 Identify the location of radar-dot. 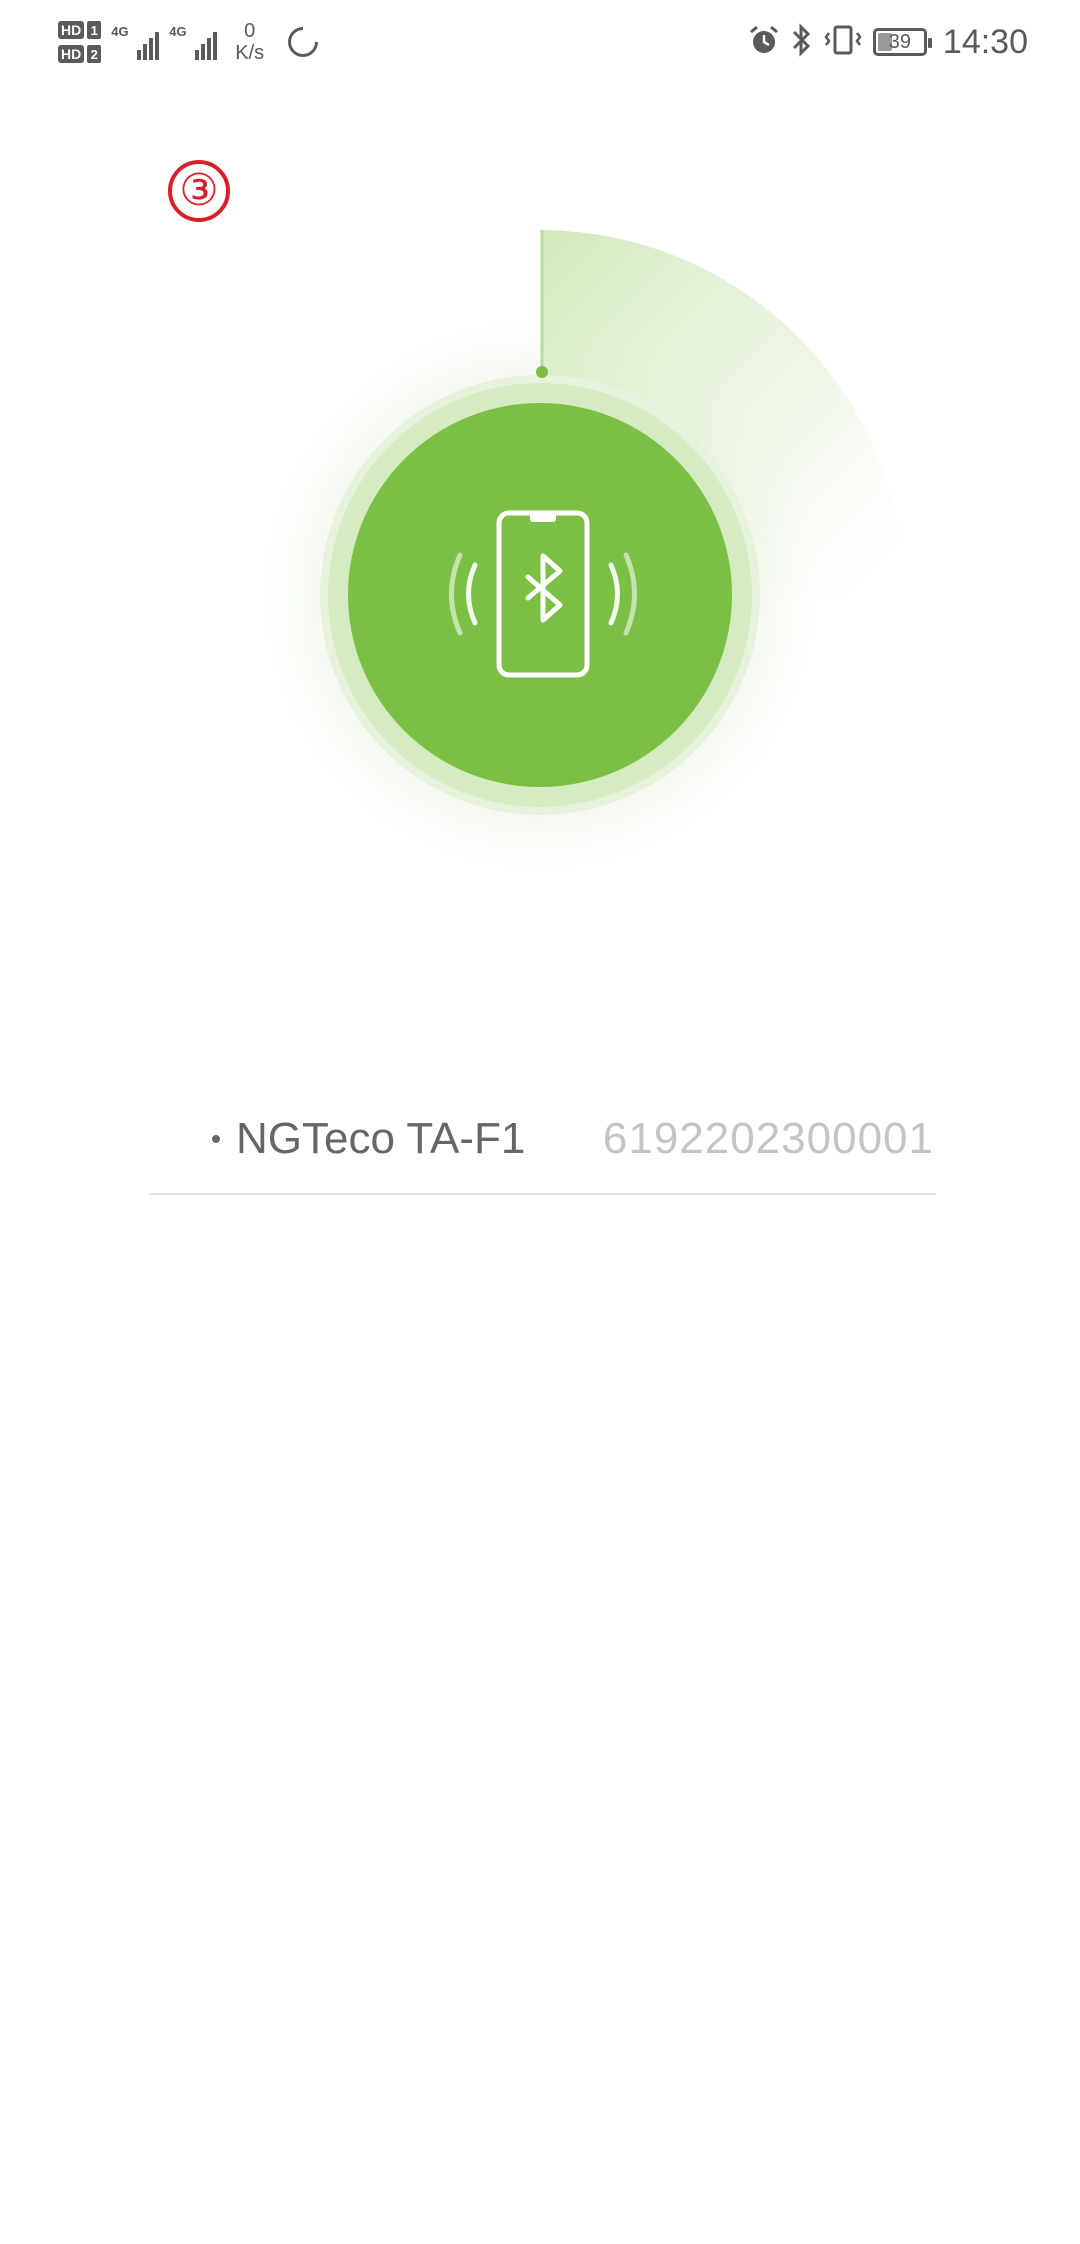
(542, 372).